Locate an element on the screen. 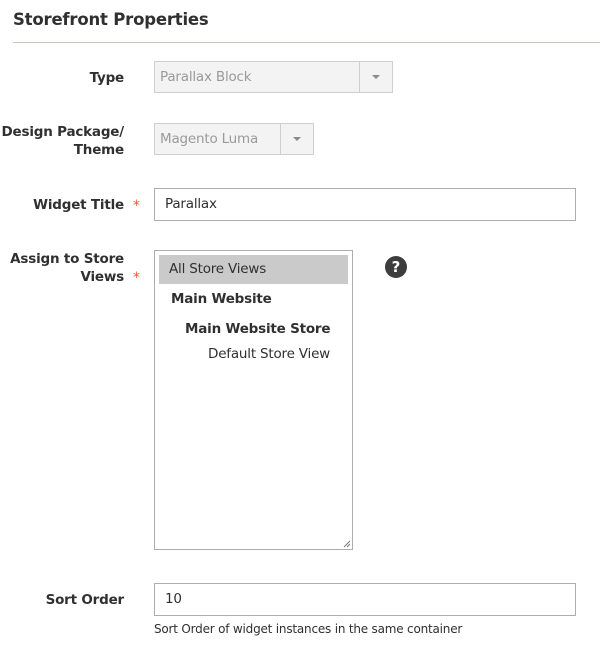  optgroup-main-website-store: Main Website Store is located at coordinates (258, 329).